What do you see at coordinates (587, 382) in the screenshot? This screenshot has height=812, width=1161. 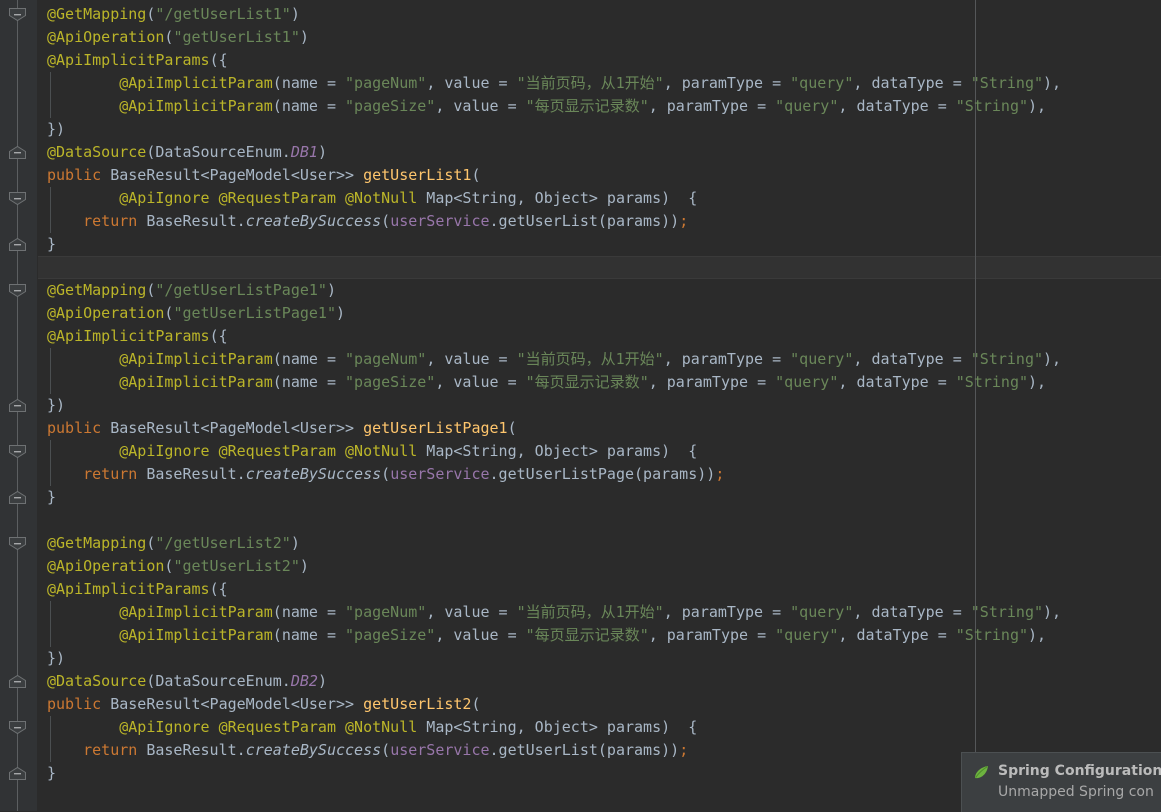 I see `code-token-str: "每页显示记录数"` at bounding box center [587, 382].